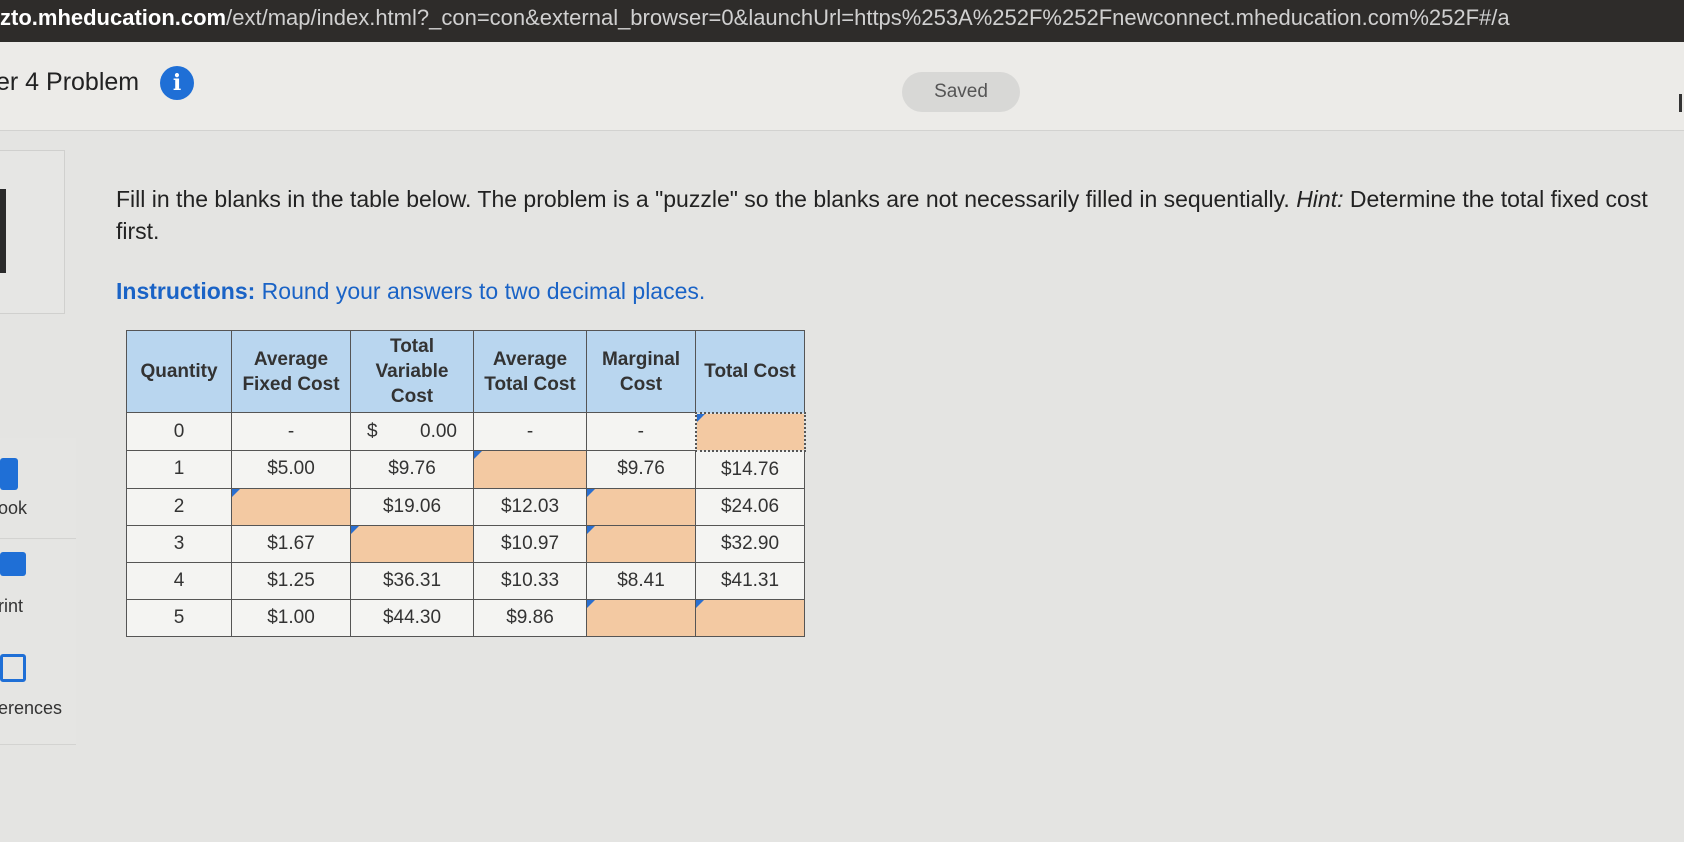  What do you see at coordinates (641, 543) in the screenshot?
I see `input-mc-q3` at bounding box center [641, 543].